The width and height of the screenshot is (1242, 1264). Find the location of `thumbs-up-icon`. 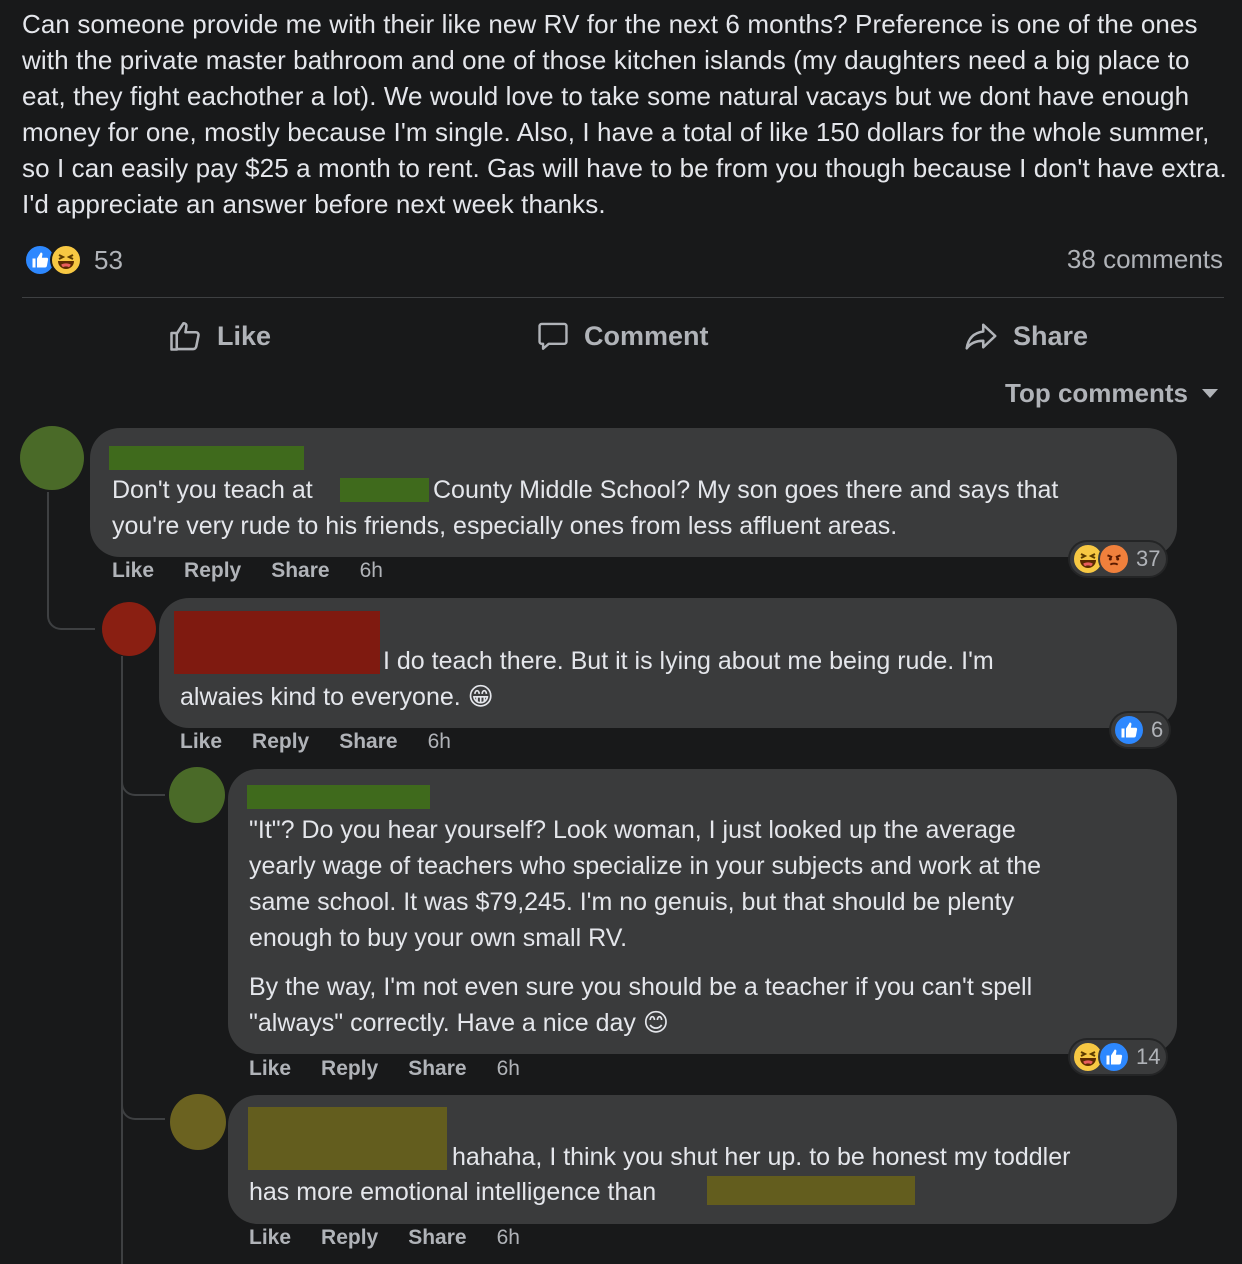

thumbs-up-icon is located at coordinates (185, 336).